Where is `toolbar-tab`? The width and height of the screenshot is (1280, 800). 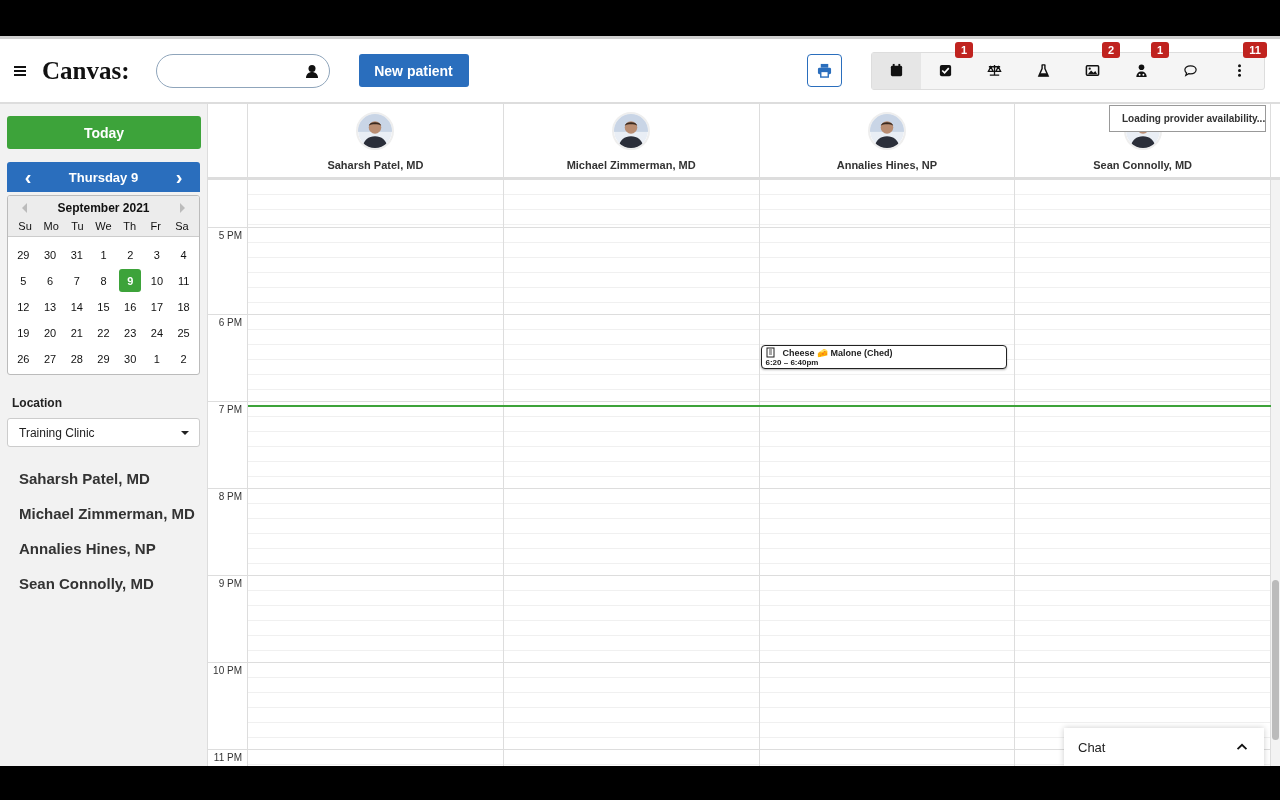 toolbar-tab is located at coordinates (896, 70).